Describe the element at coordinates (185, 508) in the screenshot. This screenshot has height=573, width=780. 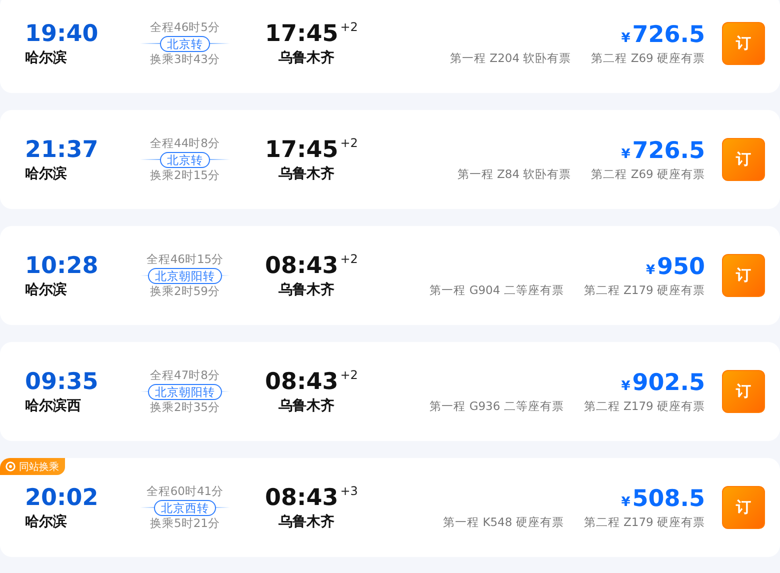
I see `transfer-city: 北京西转` at that location.